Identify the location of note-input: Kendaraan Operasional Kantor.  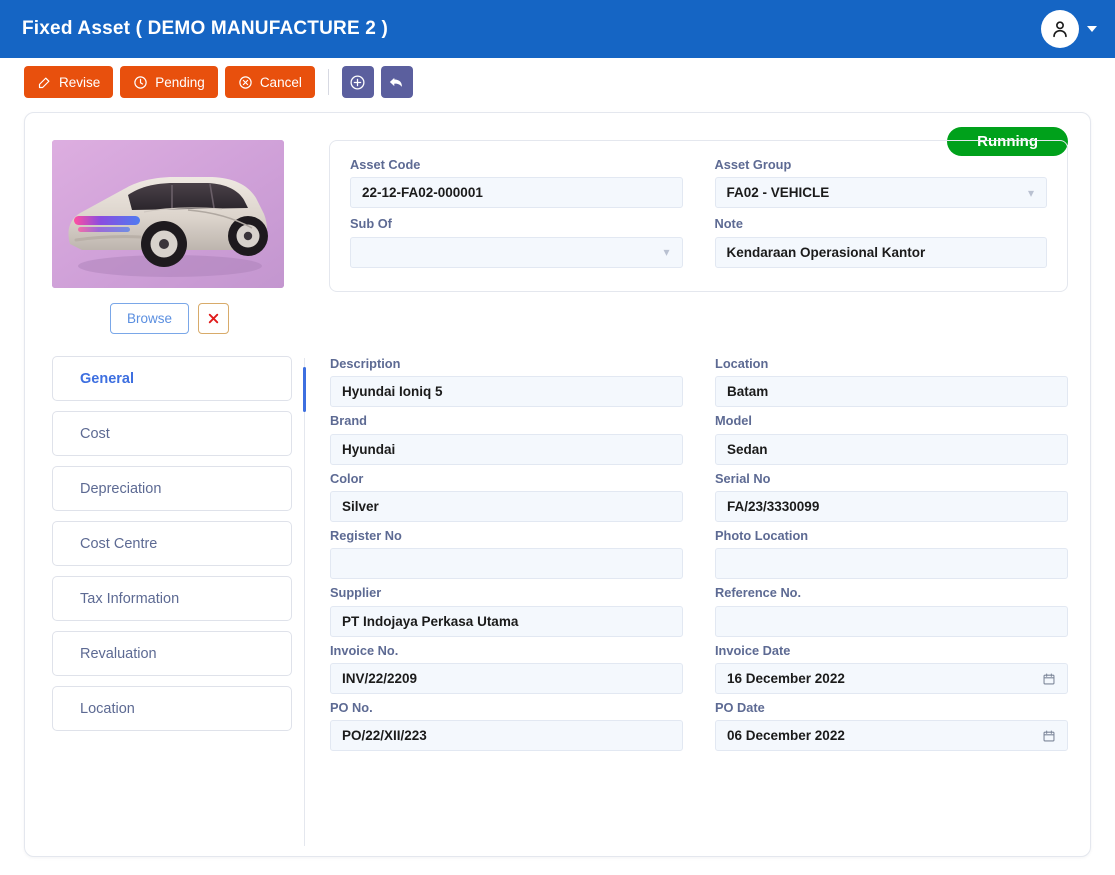
(880, 252).